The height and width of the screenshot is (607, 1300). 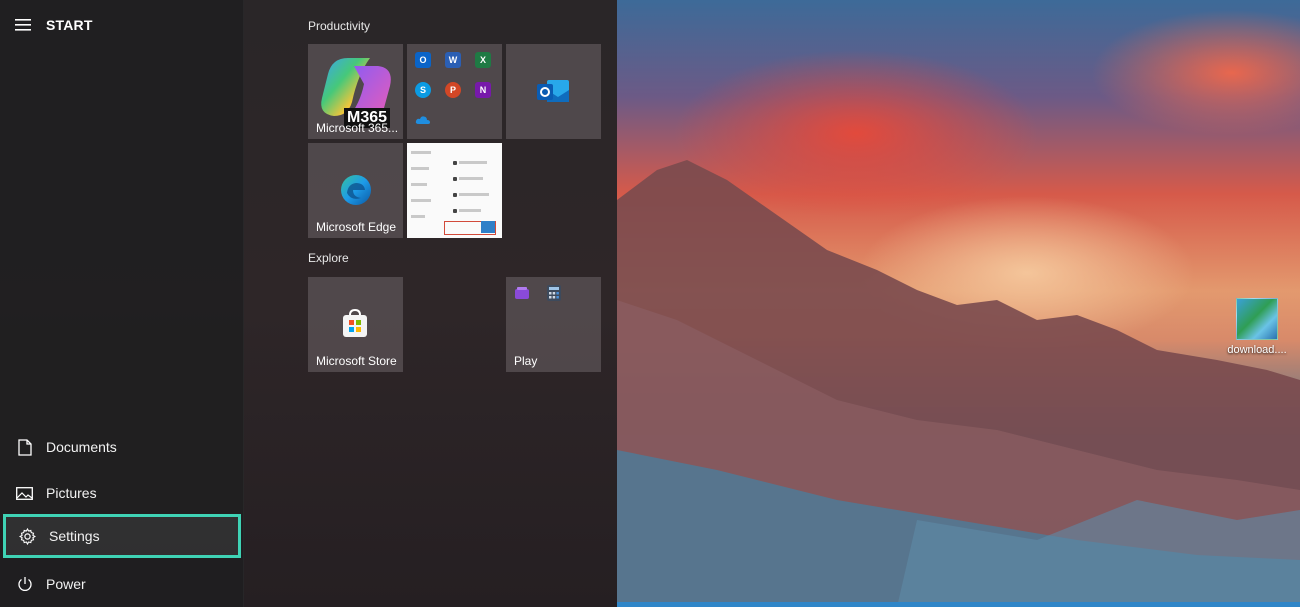 I want to click on office-apps-grid: O W X S P N, so click(x=455, y=91).